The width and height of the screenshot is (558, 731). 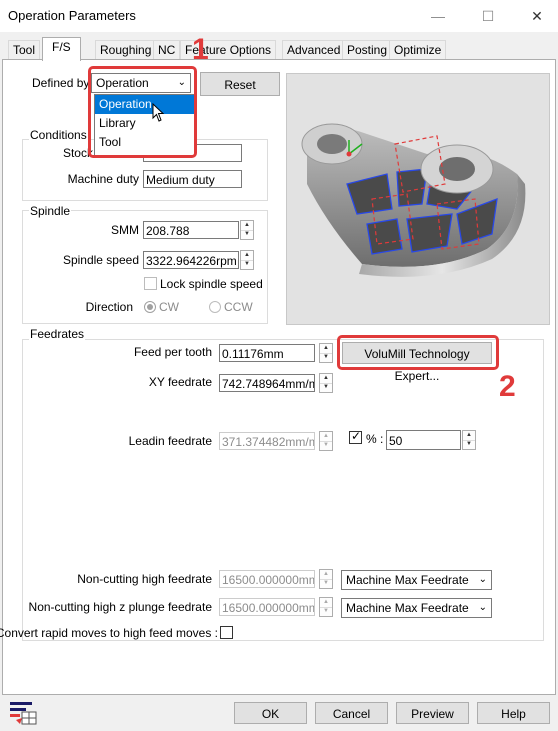 I want to click on machine-duty-label: Machine duty, so click(x=103, y=179).